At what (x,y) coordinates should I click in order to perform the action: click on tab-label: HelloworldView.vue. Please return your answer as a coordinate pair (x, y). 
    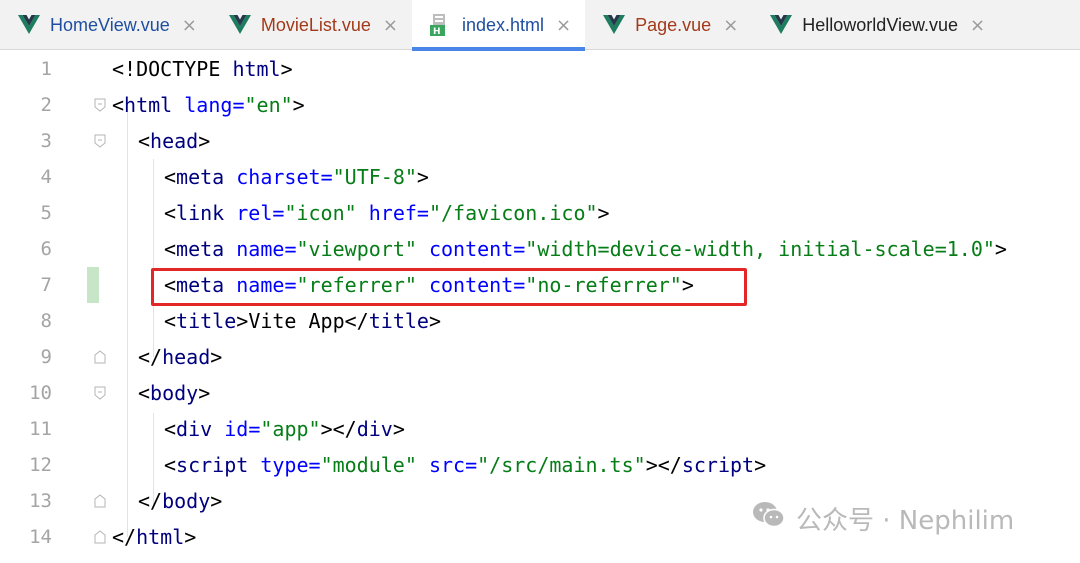
    Looking at the image, I should click on (880, 24).